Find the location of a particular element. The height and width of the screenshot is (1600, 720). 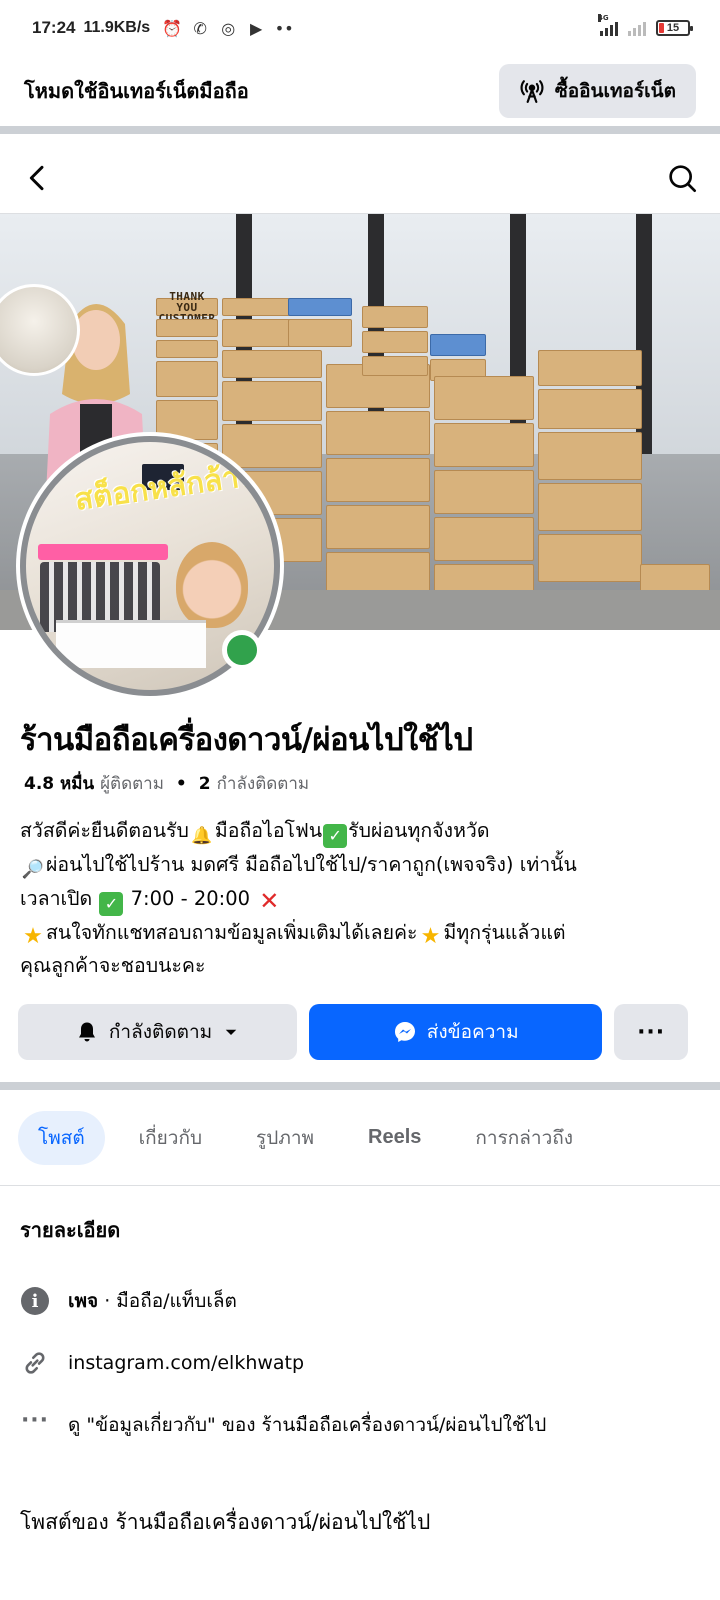

more-notifications-icon: •• is located at coordinates (284, 28).